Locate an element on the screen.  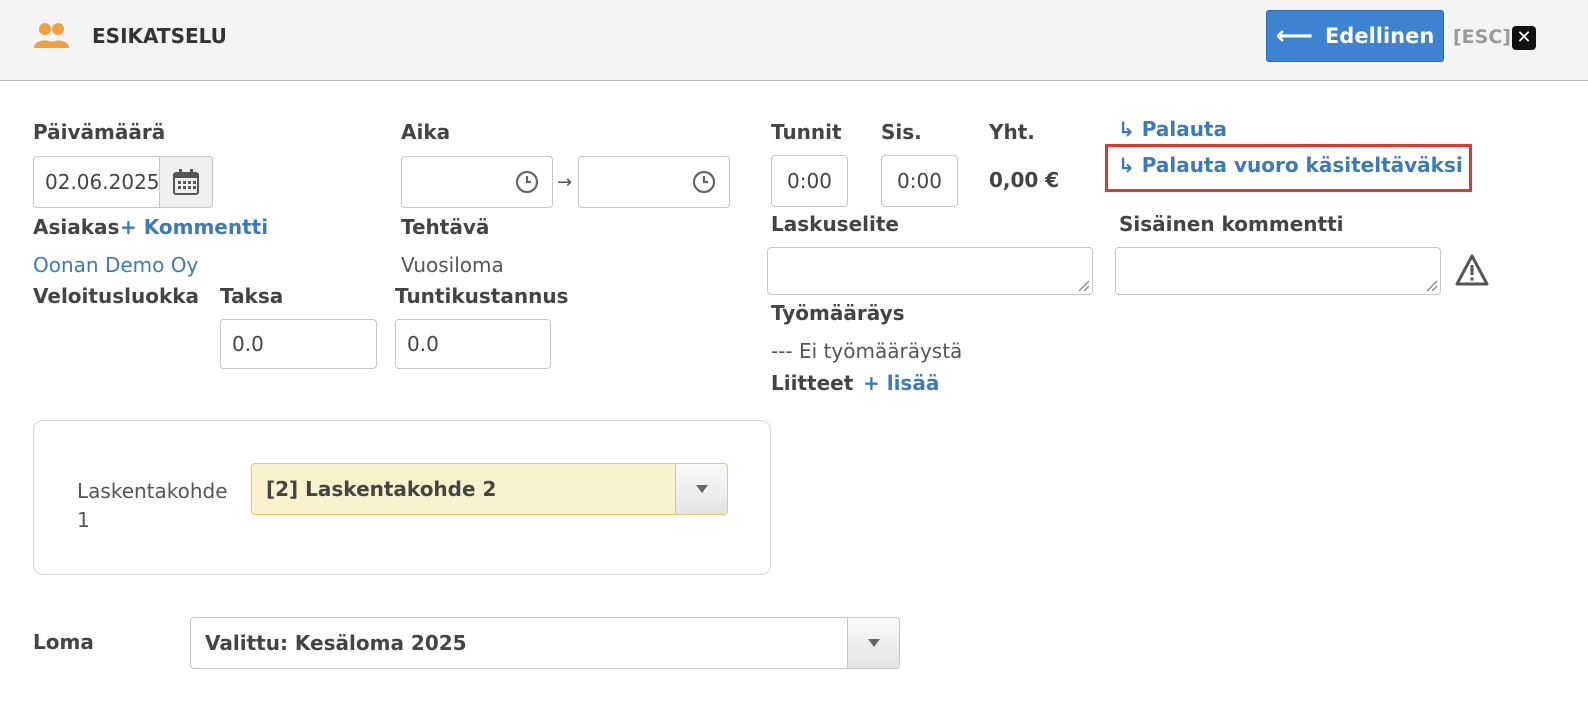
tunnit-label: Tunnit is located at coordinates (806, 132).